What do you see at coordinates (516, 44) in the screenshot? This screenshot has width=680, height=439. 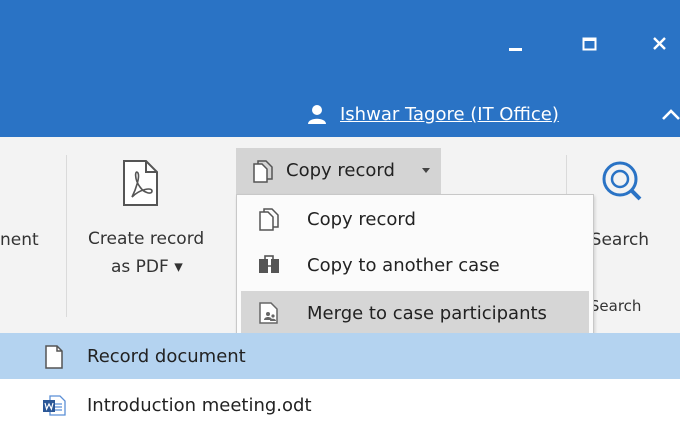 I see `minimize-button` at bounding box center [516, 44].